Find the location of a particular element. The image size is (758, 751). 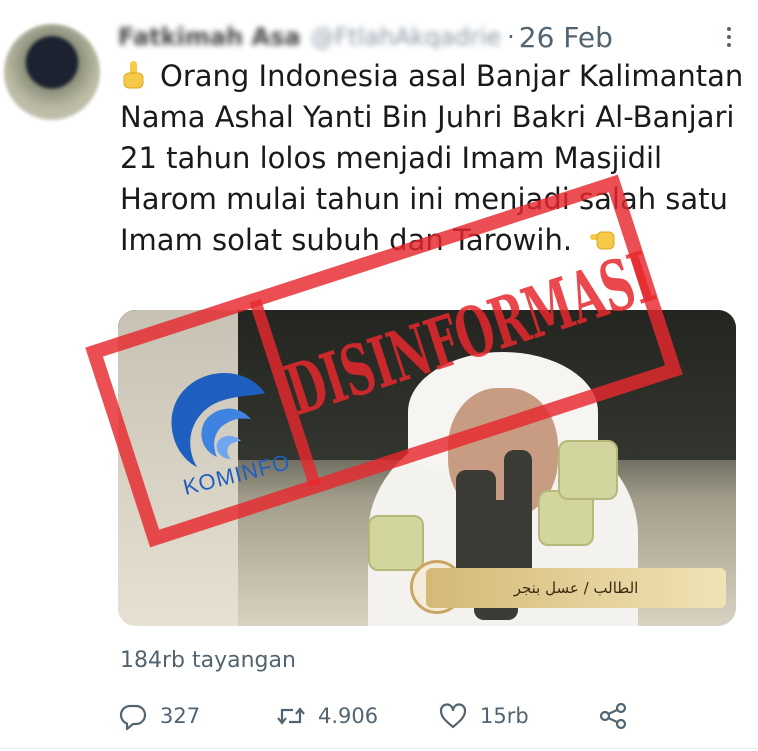

action-bar: 327 4.906 15rb is located at coordinates (378, 716).